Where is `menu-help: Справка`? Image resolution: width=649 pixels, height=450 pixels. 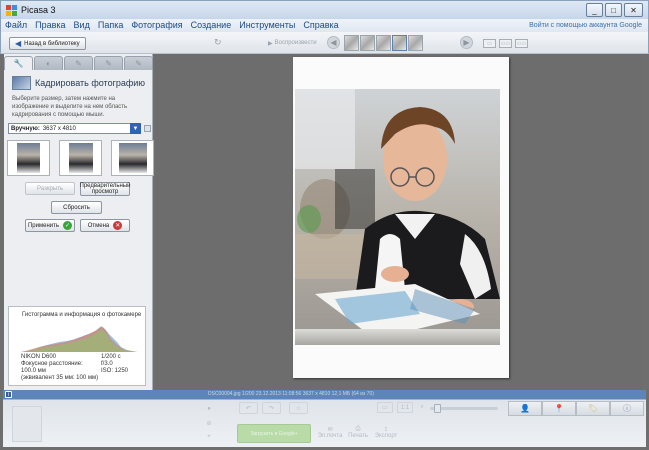 menu-help: Справка is located at coordinates (320, 25).